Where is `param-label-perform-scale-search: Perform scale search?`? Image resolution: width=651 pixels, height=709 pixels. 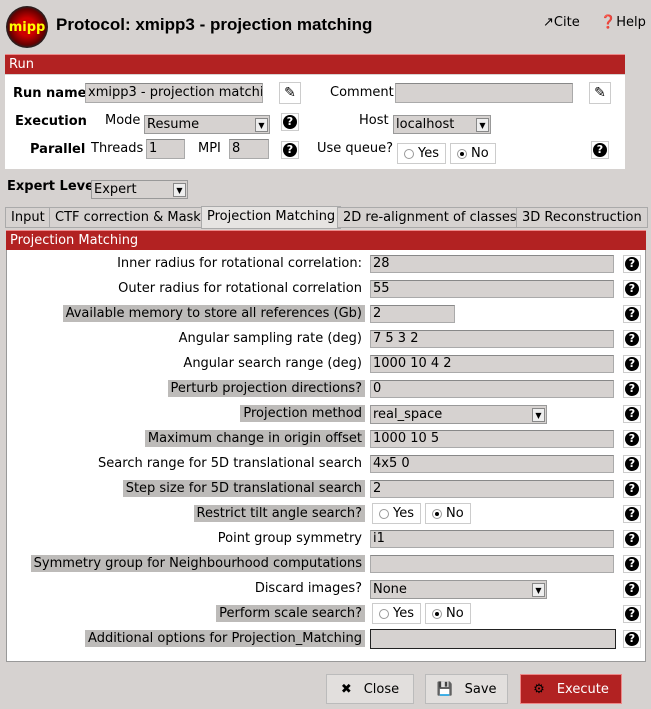 param-label-perform-scale-search: Perform scale search? is located at coordinates (290, 613).